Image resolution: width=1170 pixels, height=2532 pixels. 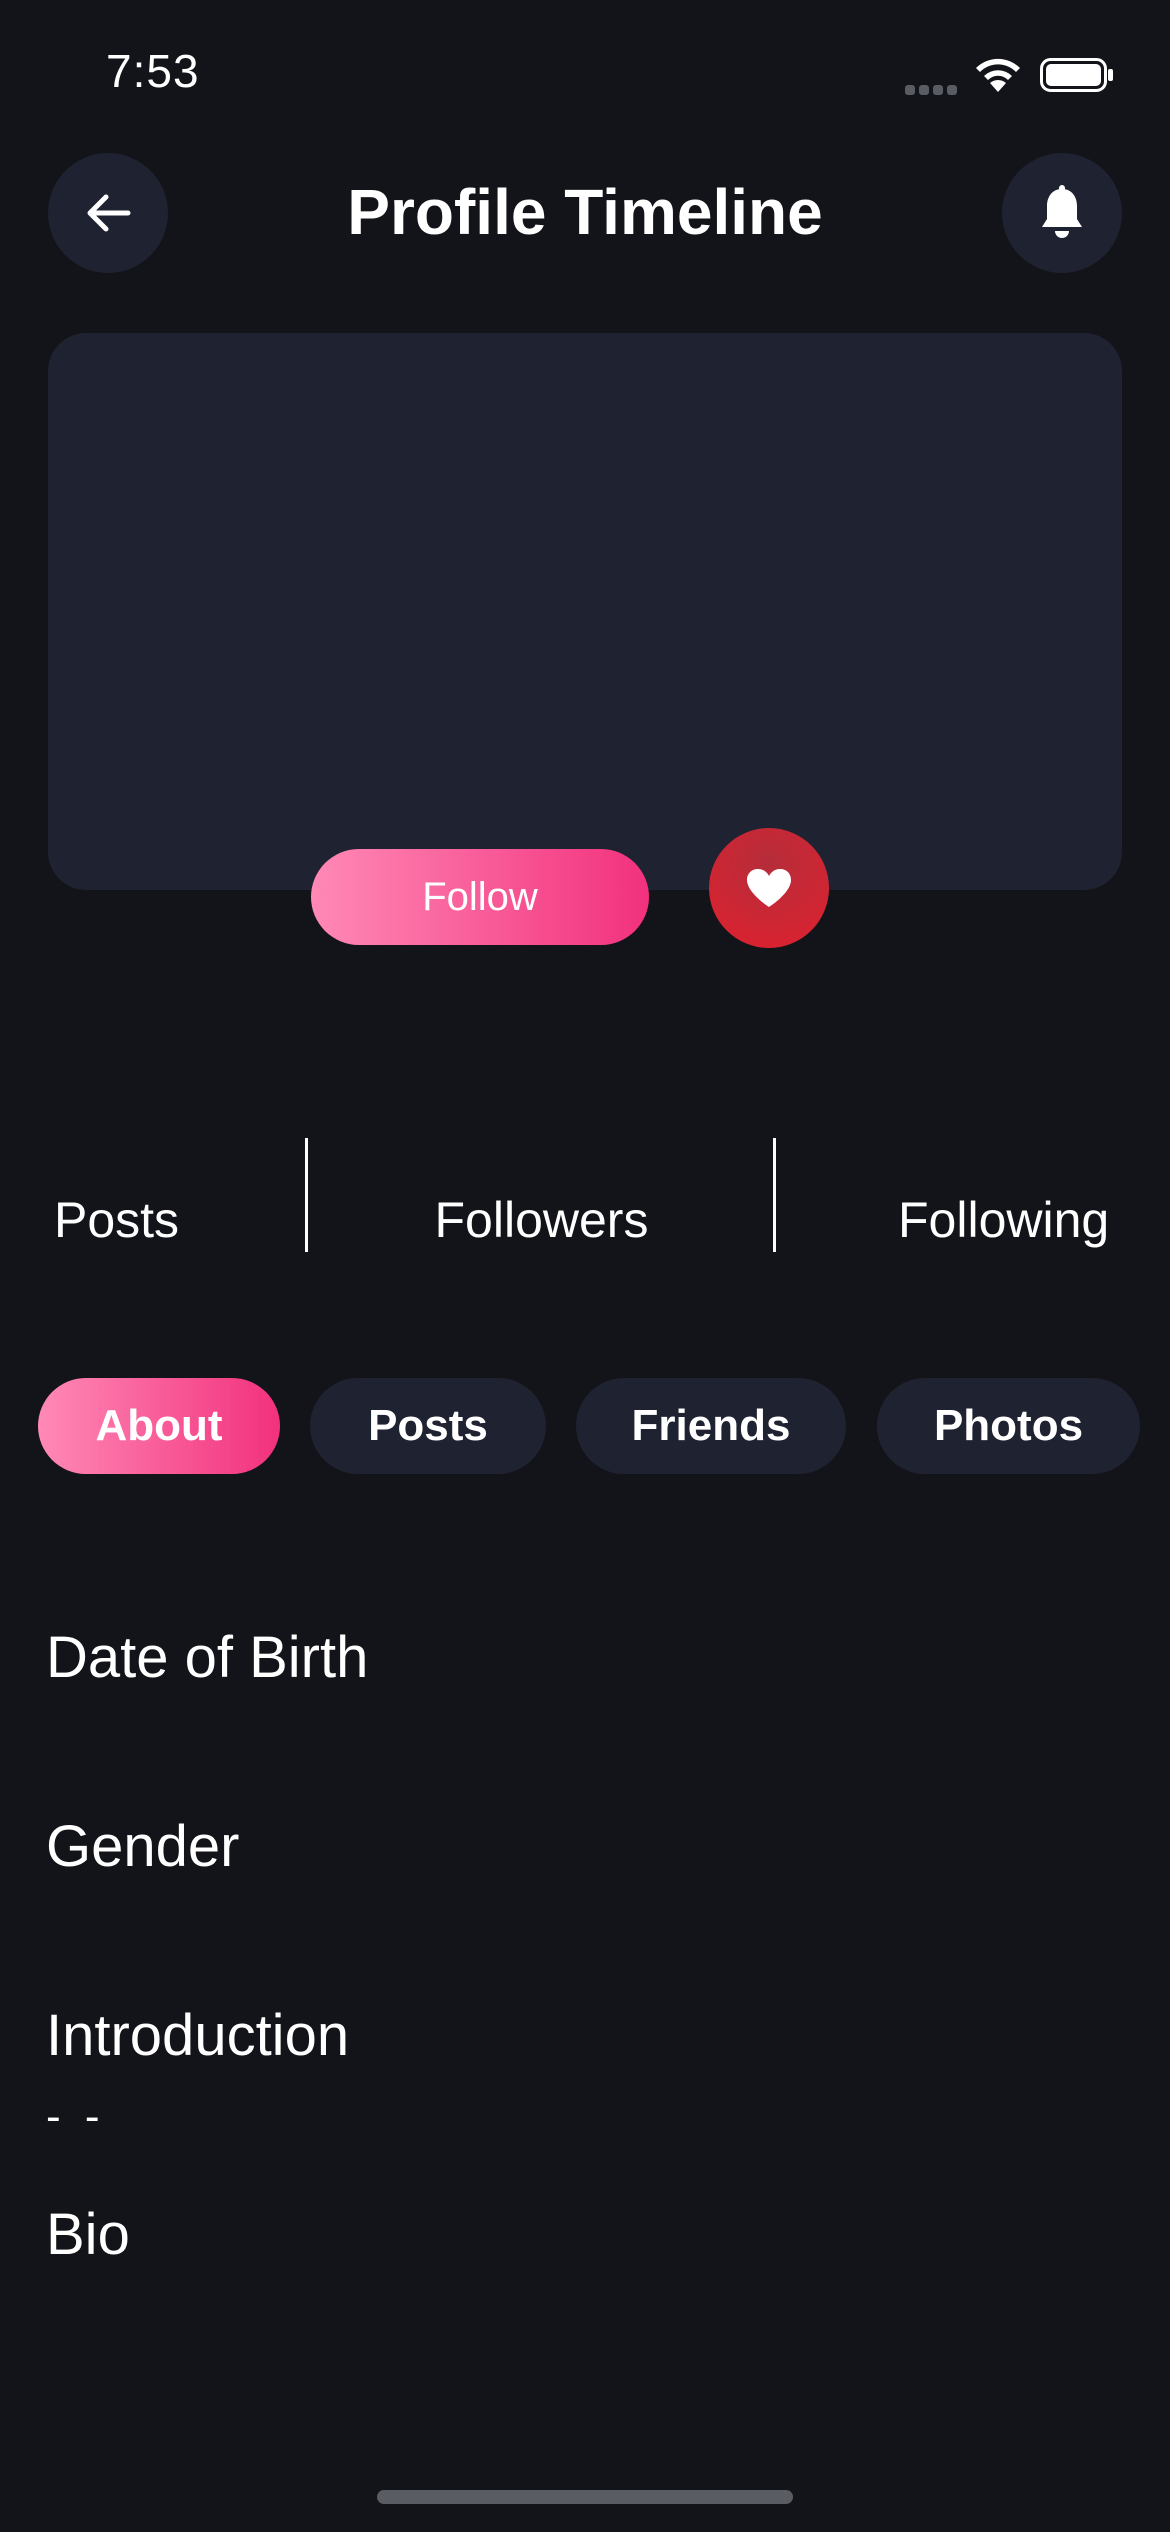 What do you see at coordinates (1003, 1220) in the screenshot?
I see `stat-following: Following` at bounding box center [1003, 1220].